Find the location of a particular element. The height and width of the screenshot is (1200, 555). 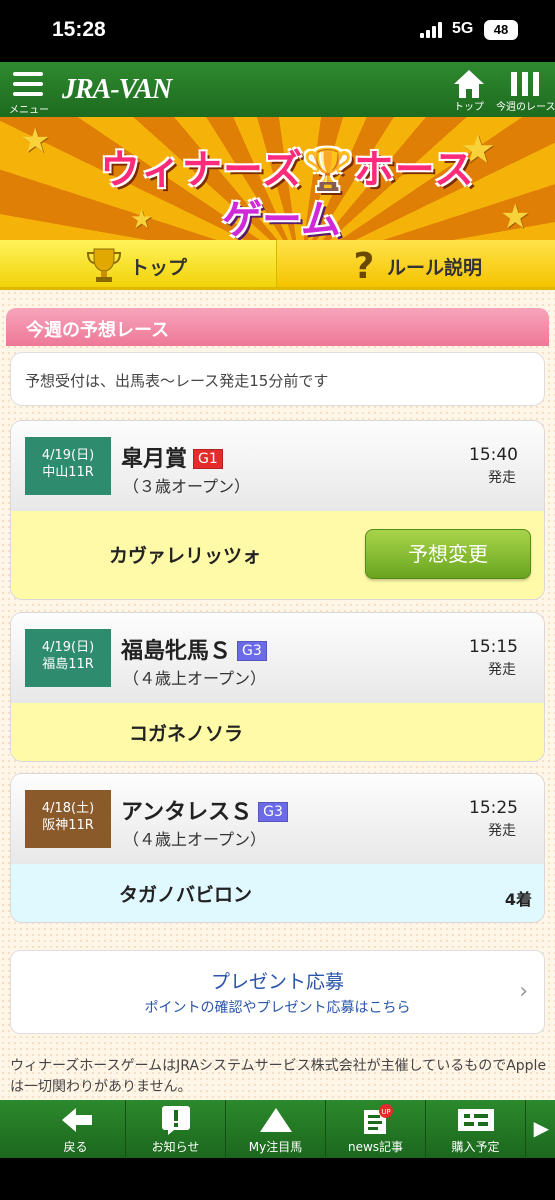

top-button: トップ is located at coordinates (469, 90).